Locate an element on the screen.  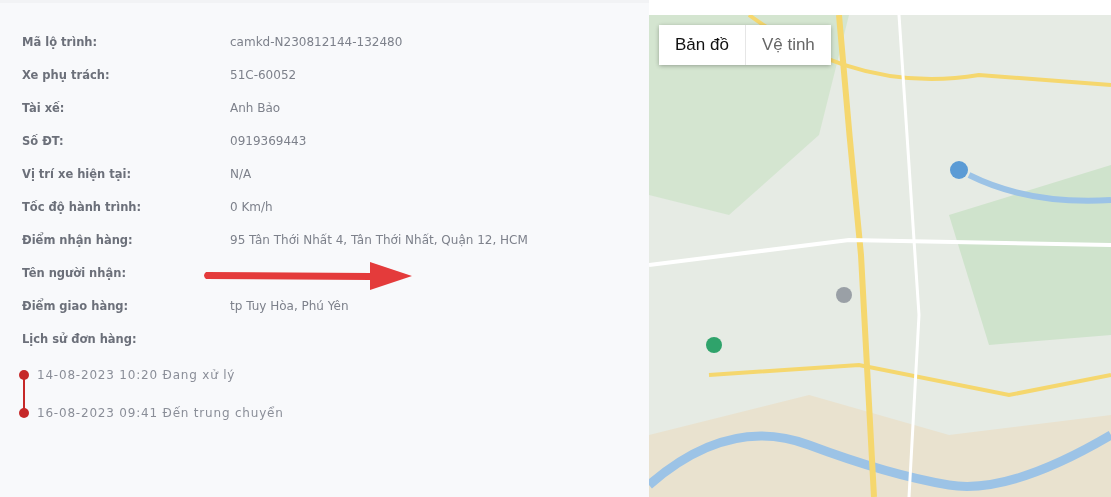
field-label: Vị trí xe hiện tại: is located at coordinates (77, 173).